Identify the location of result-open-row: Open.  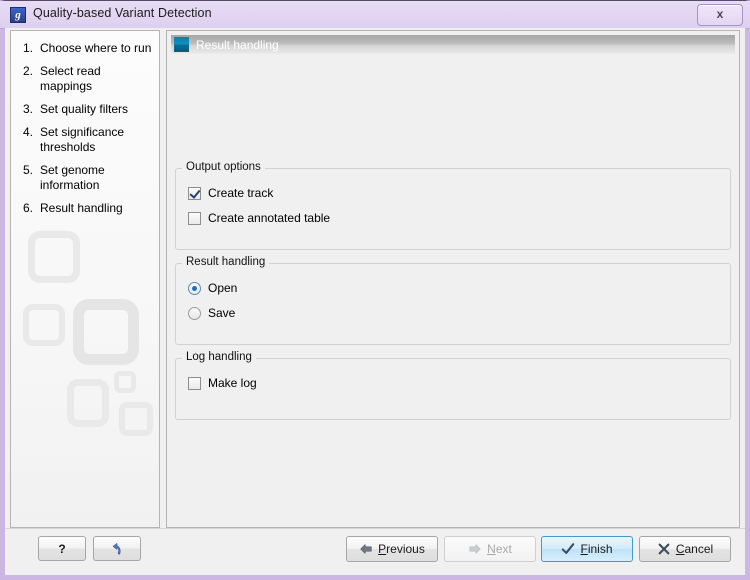
(212, 288).